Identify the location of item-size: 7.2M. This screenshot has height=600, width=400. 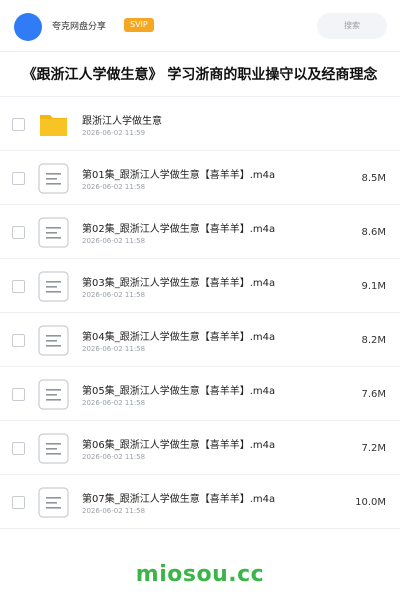
(373, 448).